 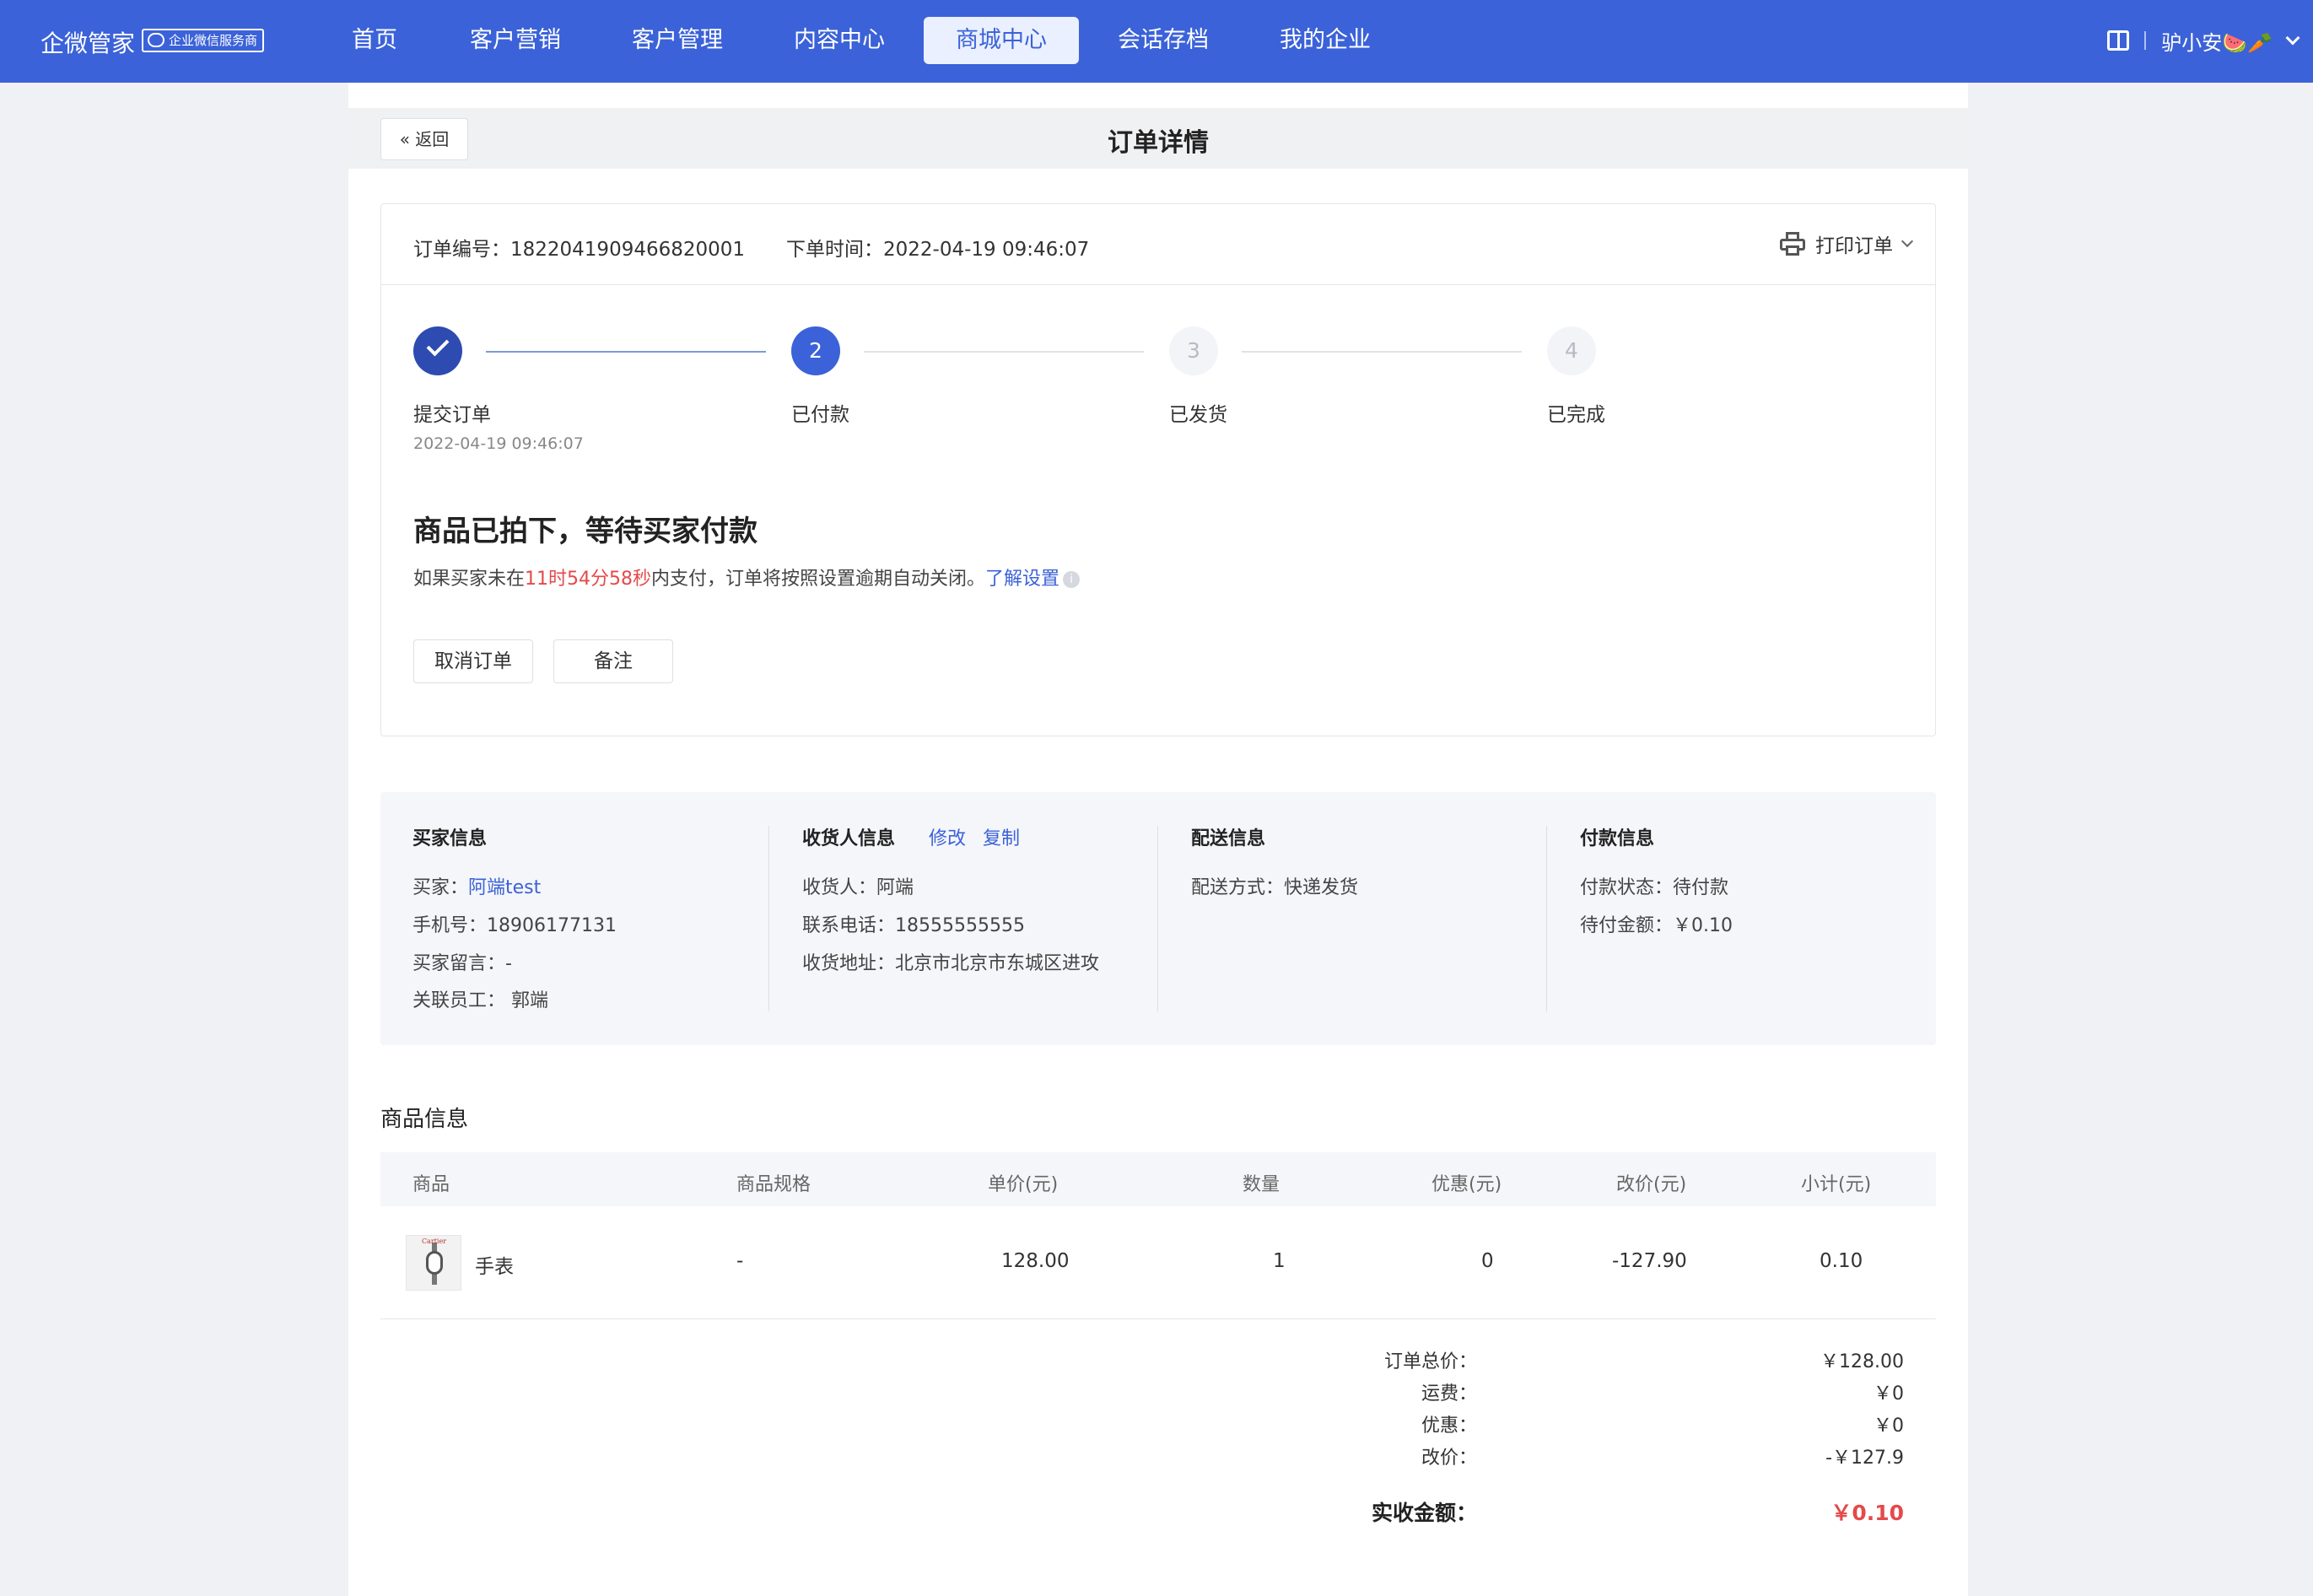 What do you see at coordinates (840, 41) in the screenshot?
I see `nav-item-content: 内容中心` at bounding box center [840, 41].